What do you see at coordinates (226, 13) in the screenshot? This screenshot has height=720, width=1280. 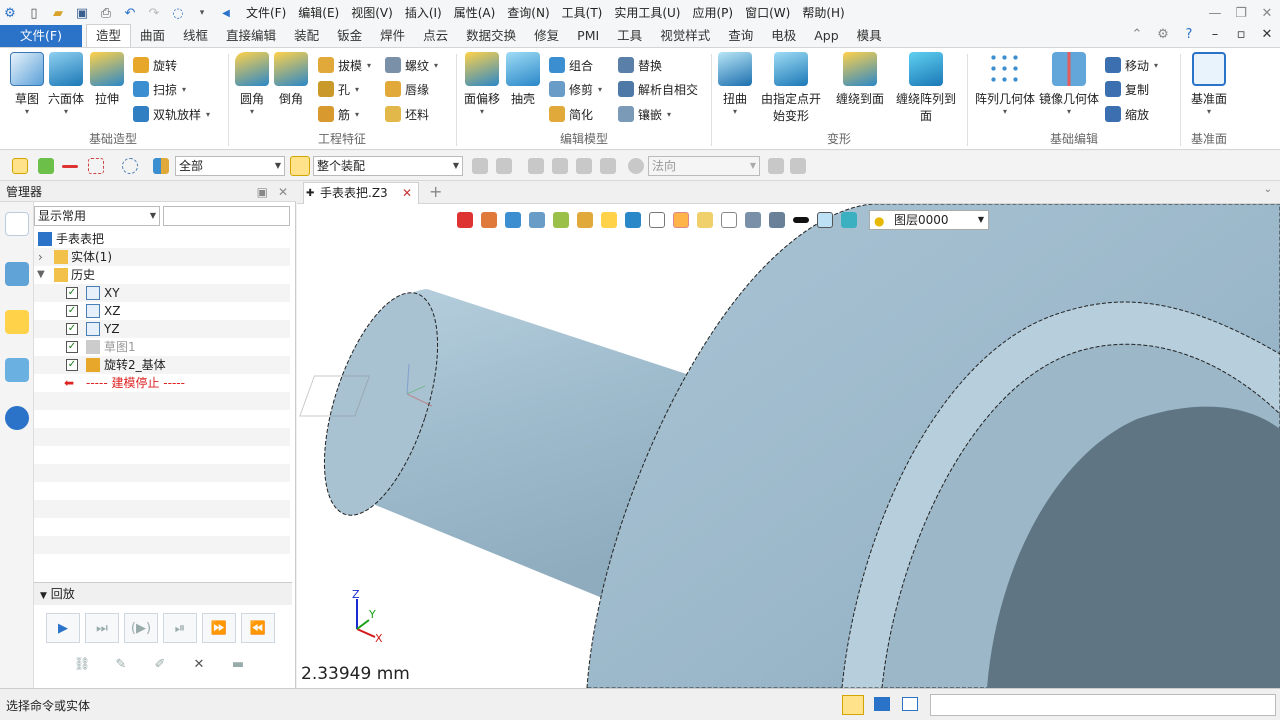 I see `back-arrow-icon: ◀` at bounding box center [226, 13].